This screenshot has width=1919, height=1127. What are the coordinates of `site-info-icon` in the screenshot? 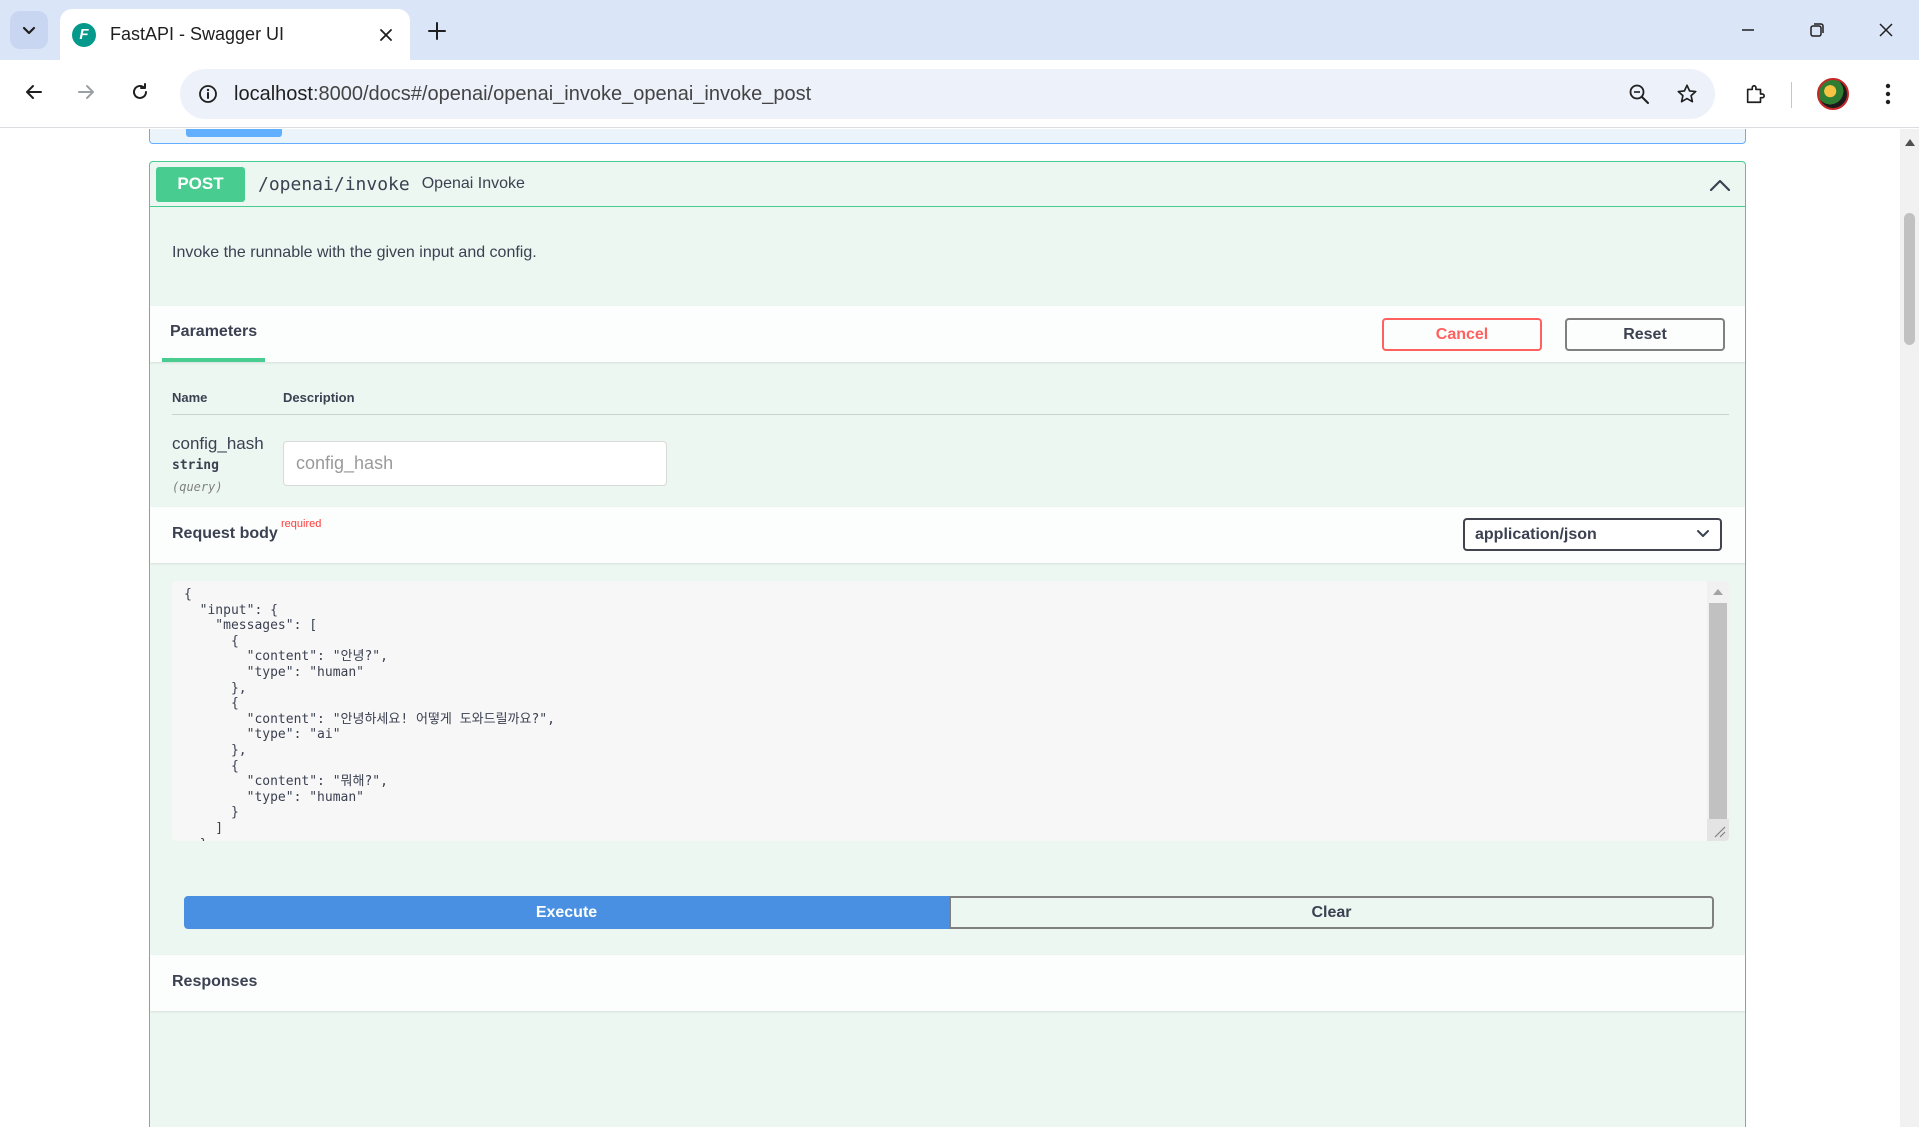 It's located at (208, 94).